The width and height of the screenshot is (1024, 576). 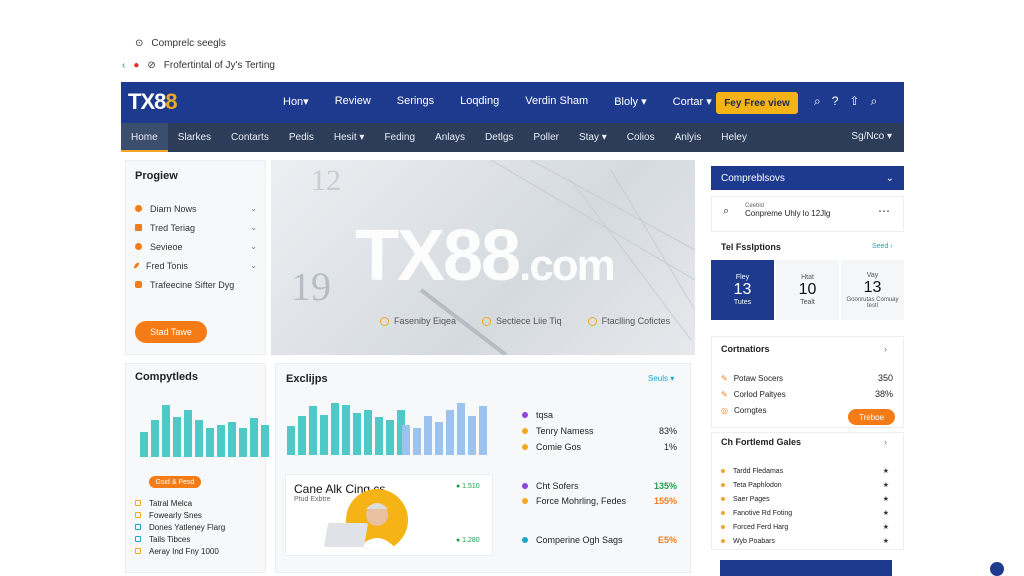 I want to click on list-item-label: Saer Pages, so click(x=751, y=499).